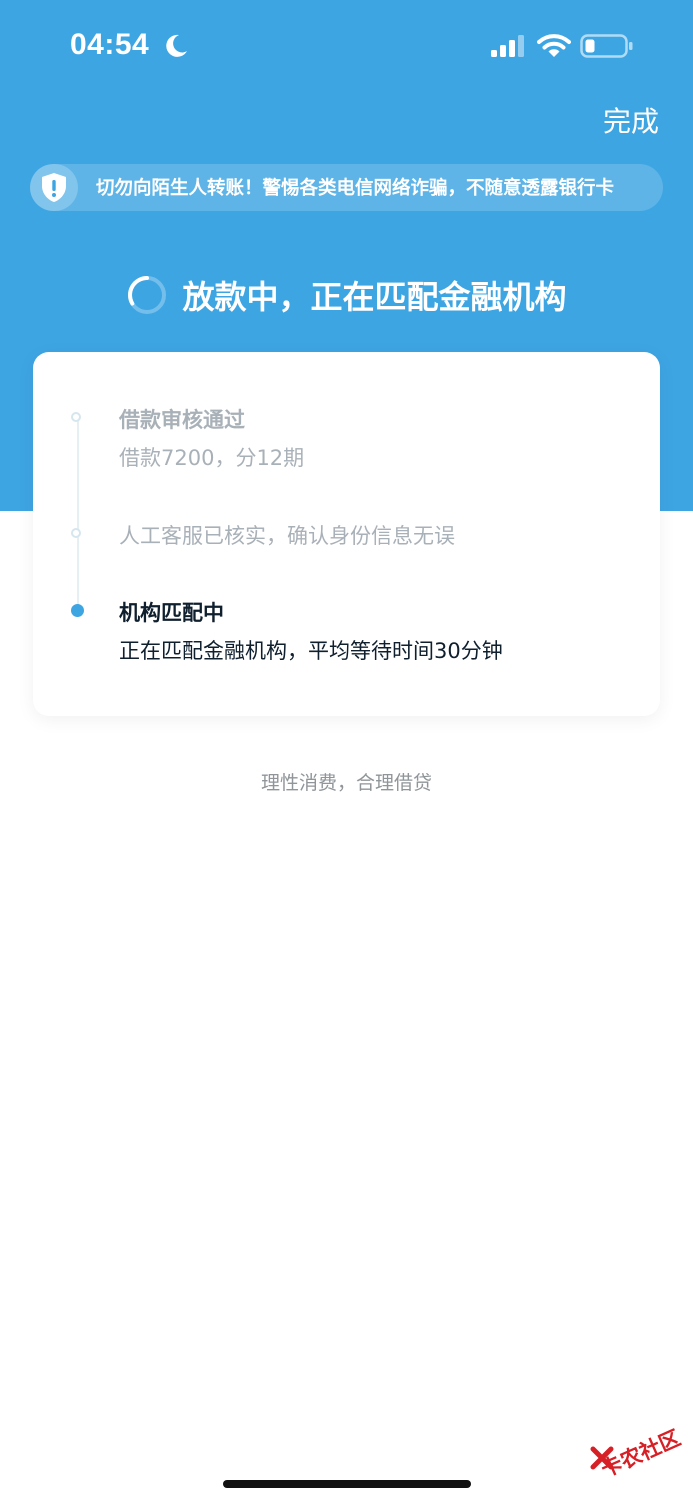 The height and width of the screenshot is (1500, 693). I want to click on status-time: 04:54, so click(110, 44).